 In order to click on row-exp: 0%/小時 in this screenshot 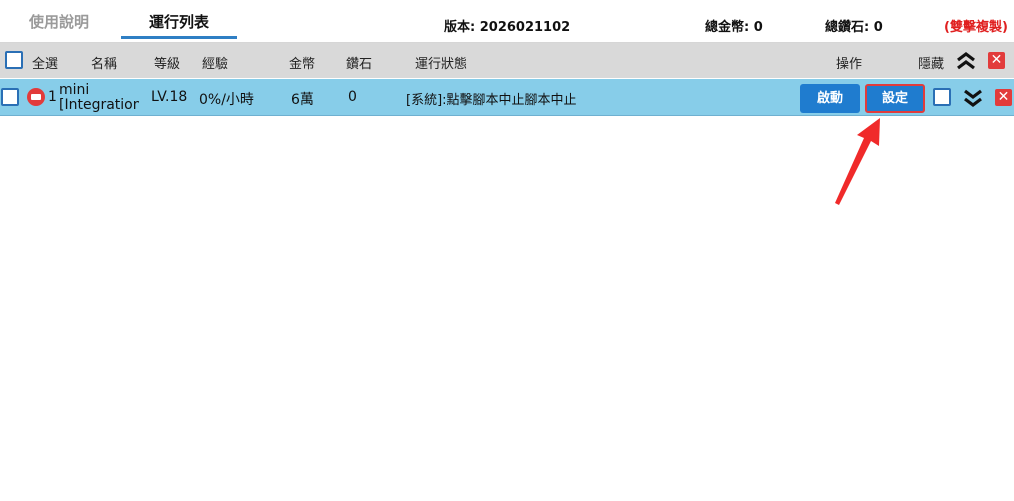, I will do `click(226, 100)`.